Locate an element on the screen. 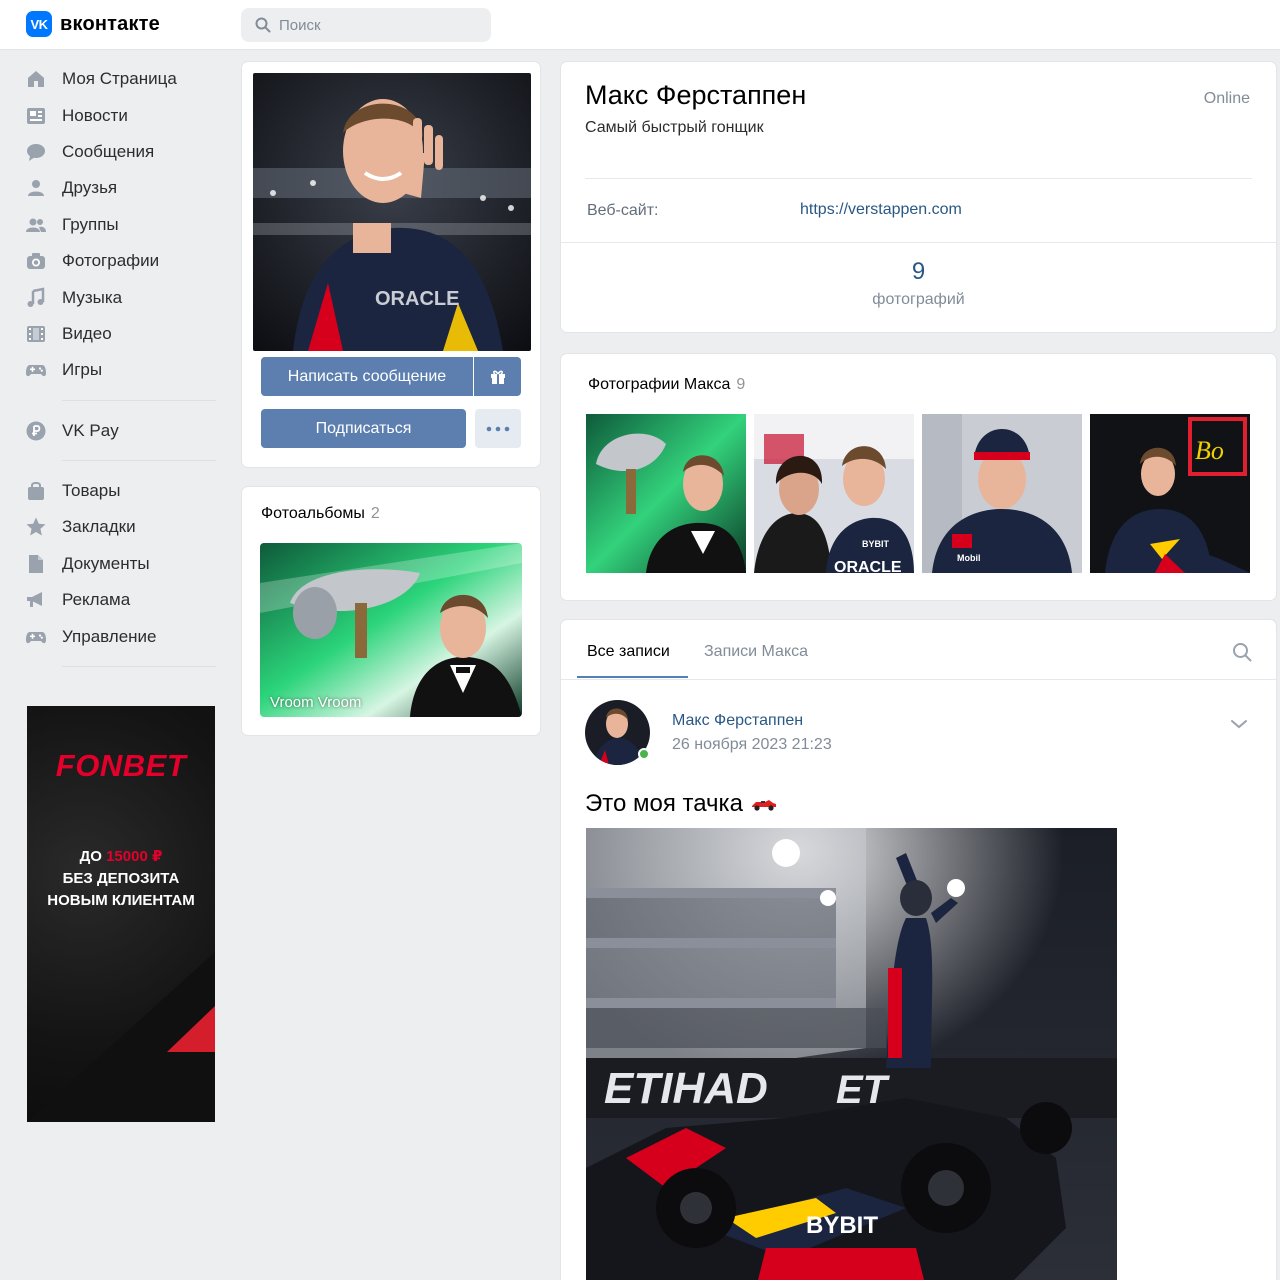 The width and height of the screenshot is (1280, 1280). ad-line-2: БЕЗ ДЕПОЗИТА is located at coordinates (121, 878).